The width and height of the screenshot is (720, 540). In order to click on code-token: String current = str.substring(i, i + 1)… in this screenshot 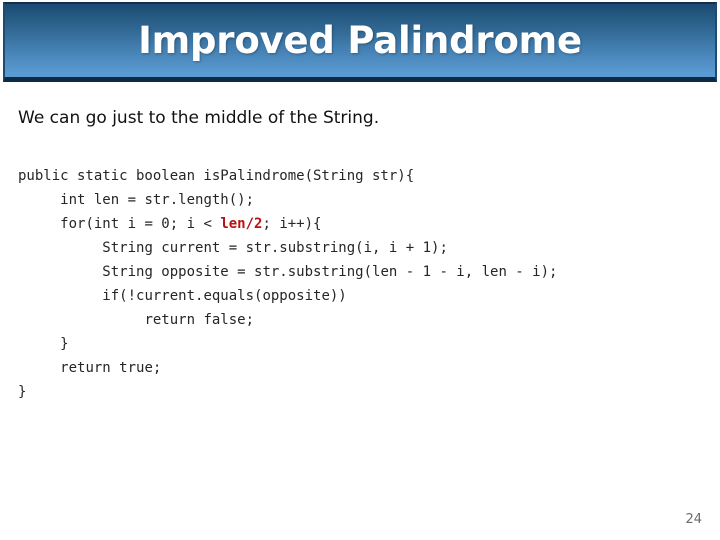, I will do `click(275, 248)`.